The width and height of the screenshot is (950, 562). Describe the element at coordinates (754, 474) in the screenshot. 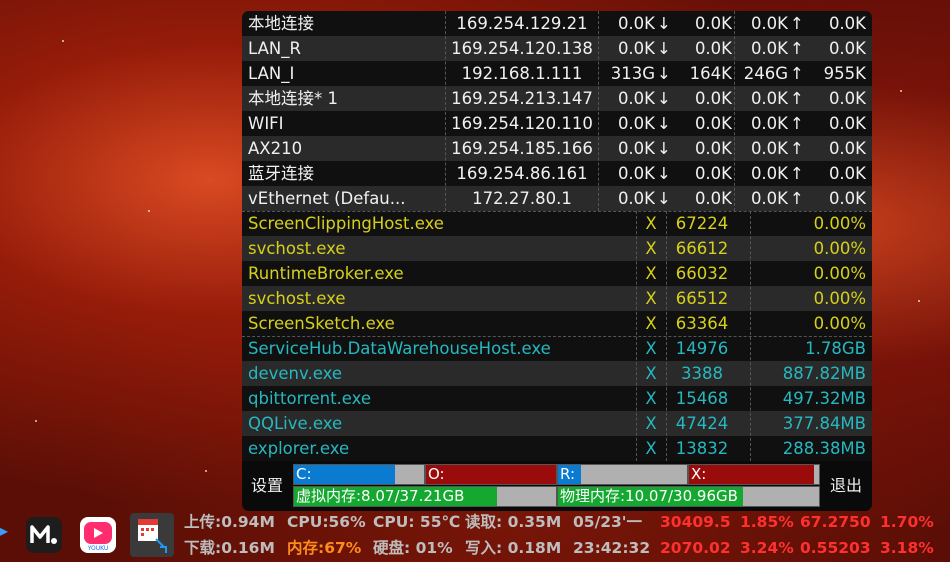

I see `drive-usage-bar: X:` at that location.